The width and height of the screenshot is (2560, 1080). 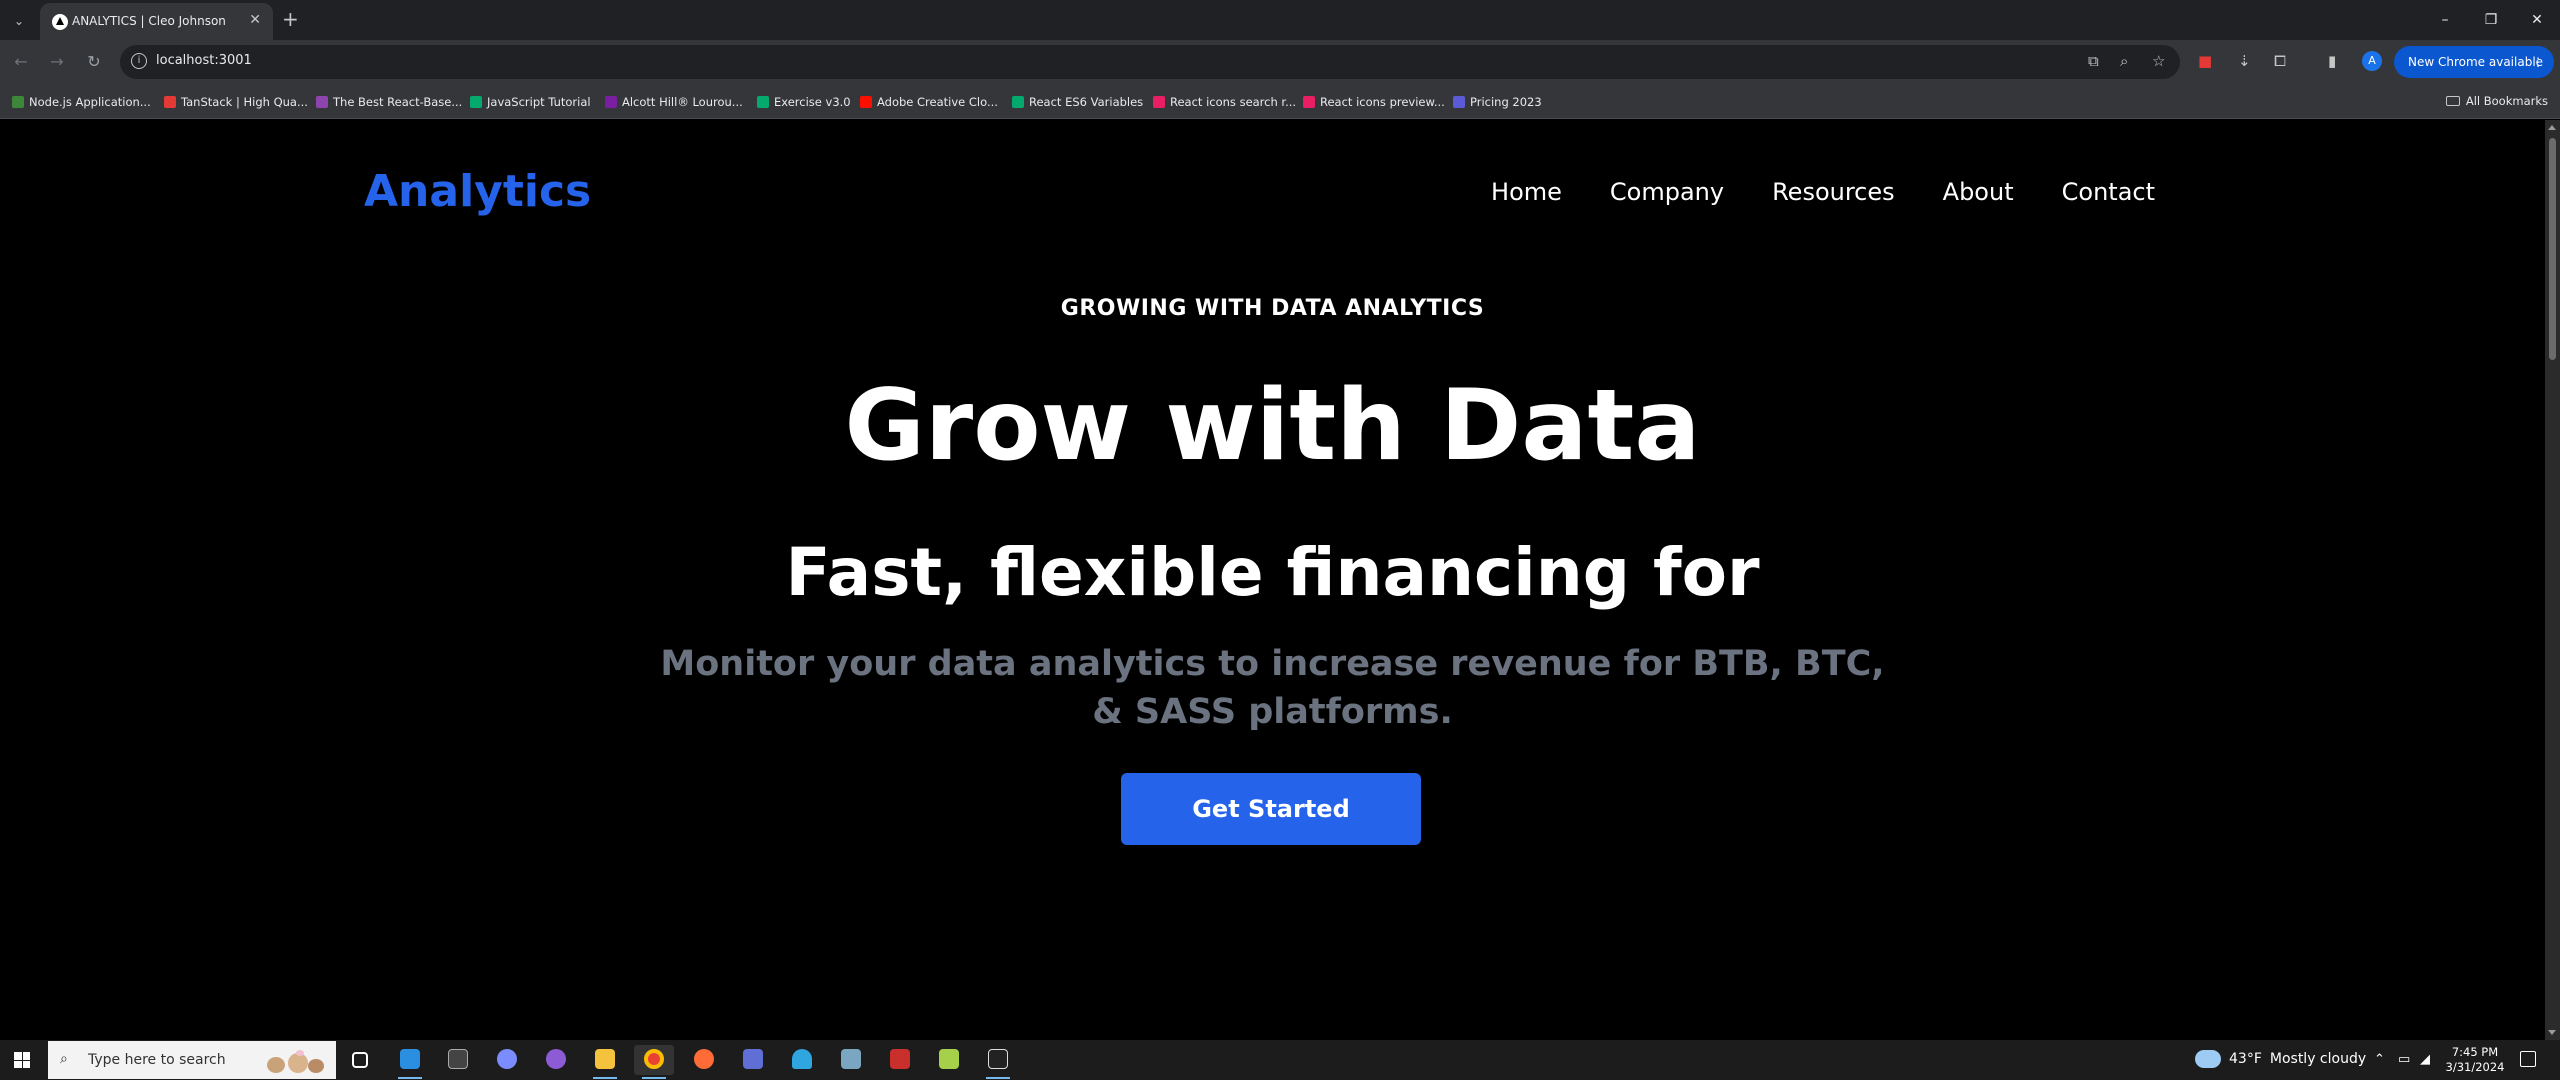 I want to click on terminal-icon, so click(x=458, y=1060).